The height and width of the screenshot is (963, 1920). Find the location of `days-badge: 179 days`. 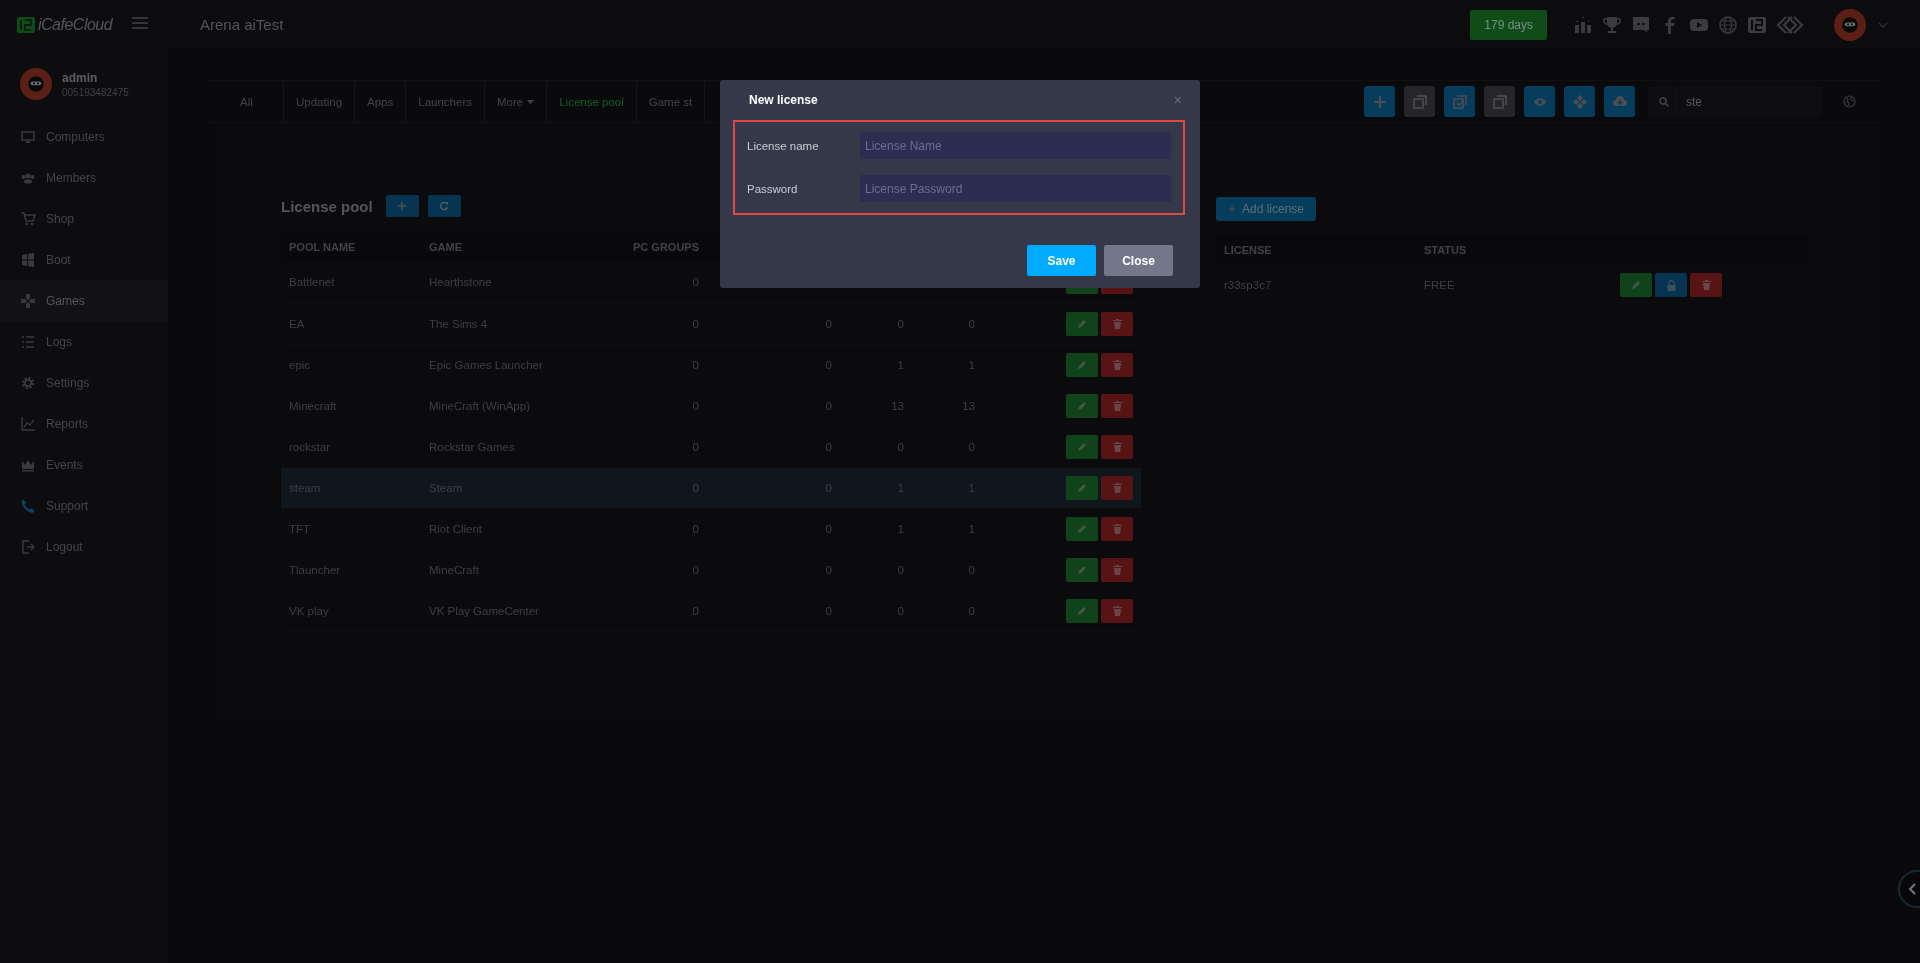

days-badge: 179 days is located at coordinates (1508, 24).